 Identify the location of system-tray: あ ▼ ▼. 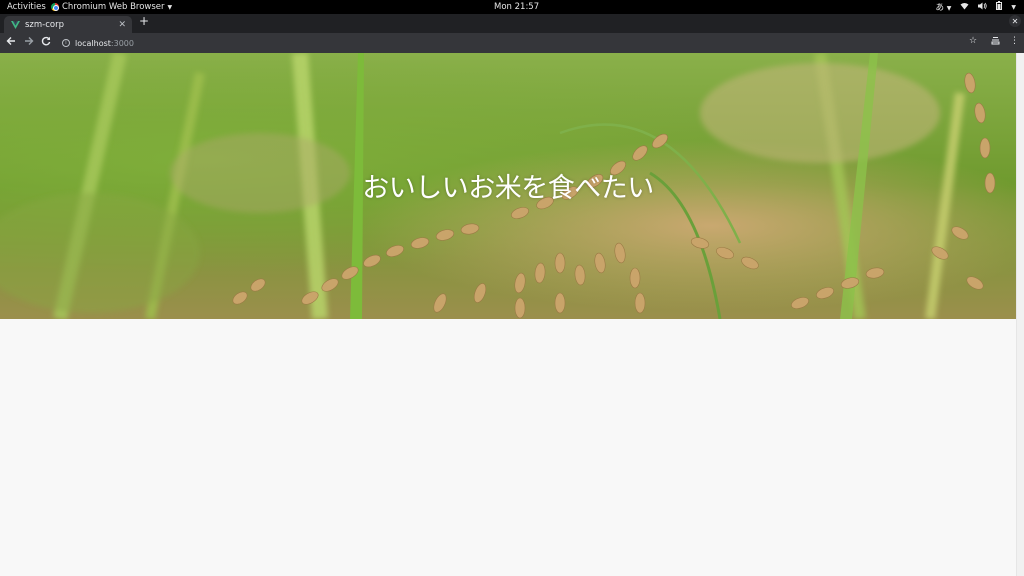
(976, 7).